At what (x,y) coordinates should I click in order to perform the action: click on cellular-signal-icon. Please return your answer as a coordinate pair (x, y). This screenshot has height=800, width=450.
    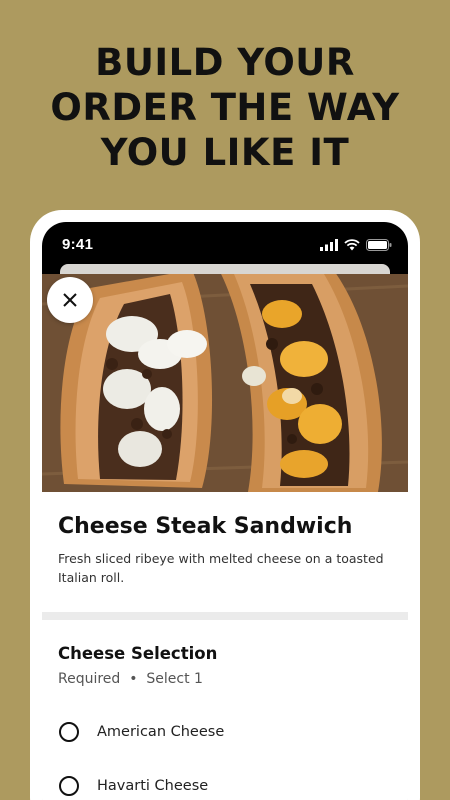
    Looking at the image, I should click on (329, 245).